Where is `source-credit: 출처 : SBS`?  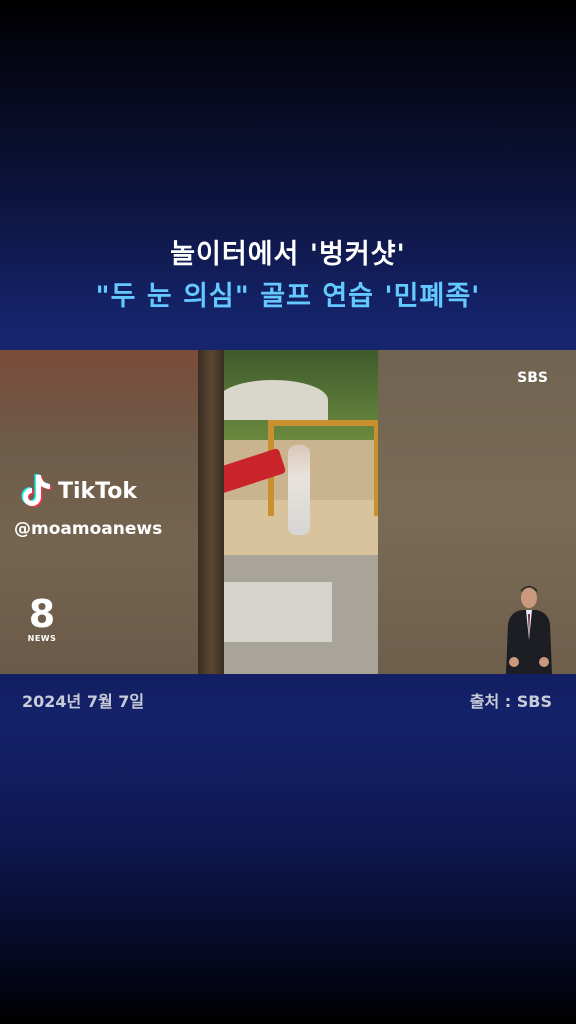
source-credit: 출처 : SBS is located at coordinates (510, 701).